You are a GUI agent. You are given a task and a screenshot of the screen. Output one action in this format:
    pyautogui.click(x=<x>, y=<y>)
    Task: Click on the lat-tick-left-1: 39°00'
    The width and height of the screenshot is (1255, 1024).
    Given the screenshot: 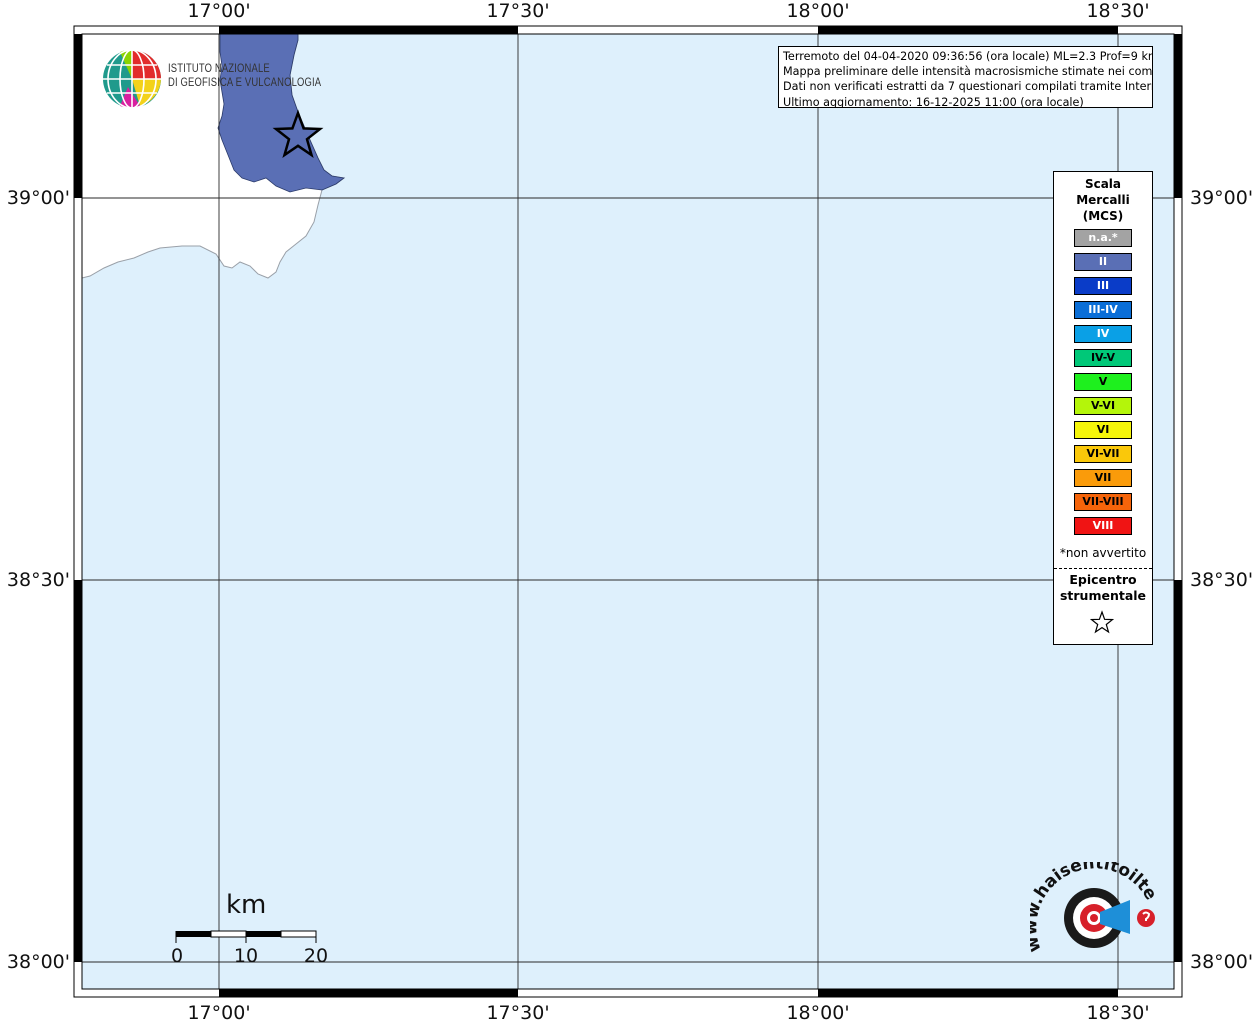 What is the action you would take?
    pyautogui.click(x=38, y=198)
    